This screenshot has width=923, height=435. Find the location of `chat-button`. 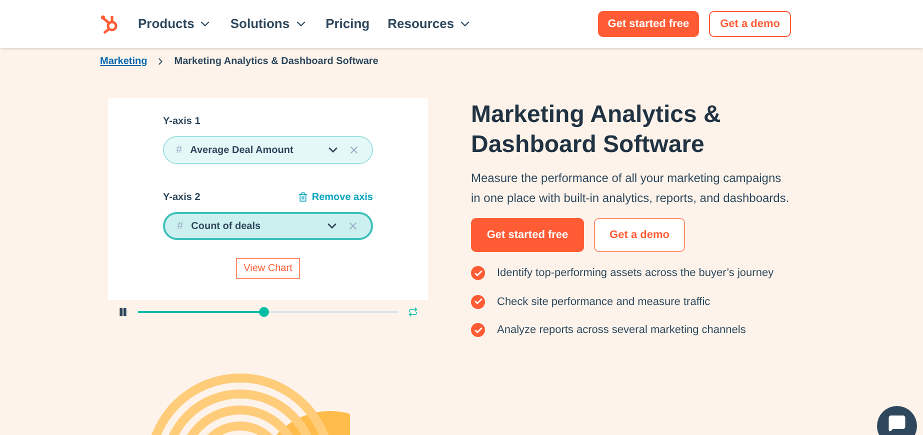

chat-button is located at coordinates (897, 420).